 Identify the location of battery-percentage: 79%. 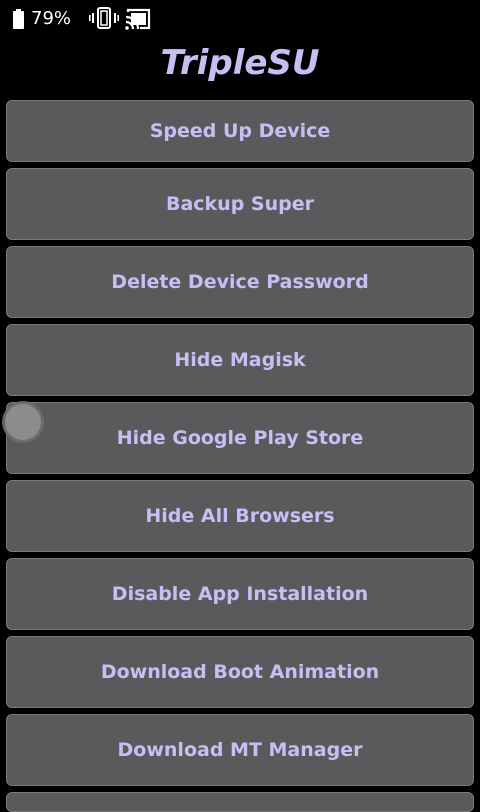
(51, 18).